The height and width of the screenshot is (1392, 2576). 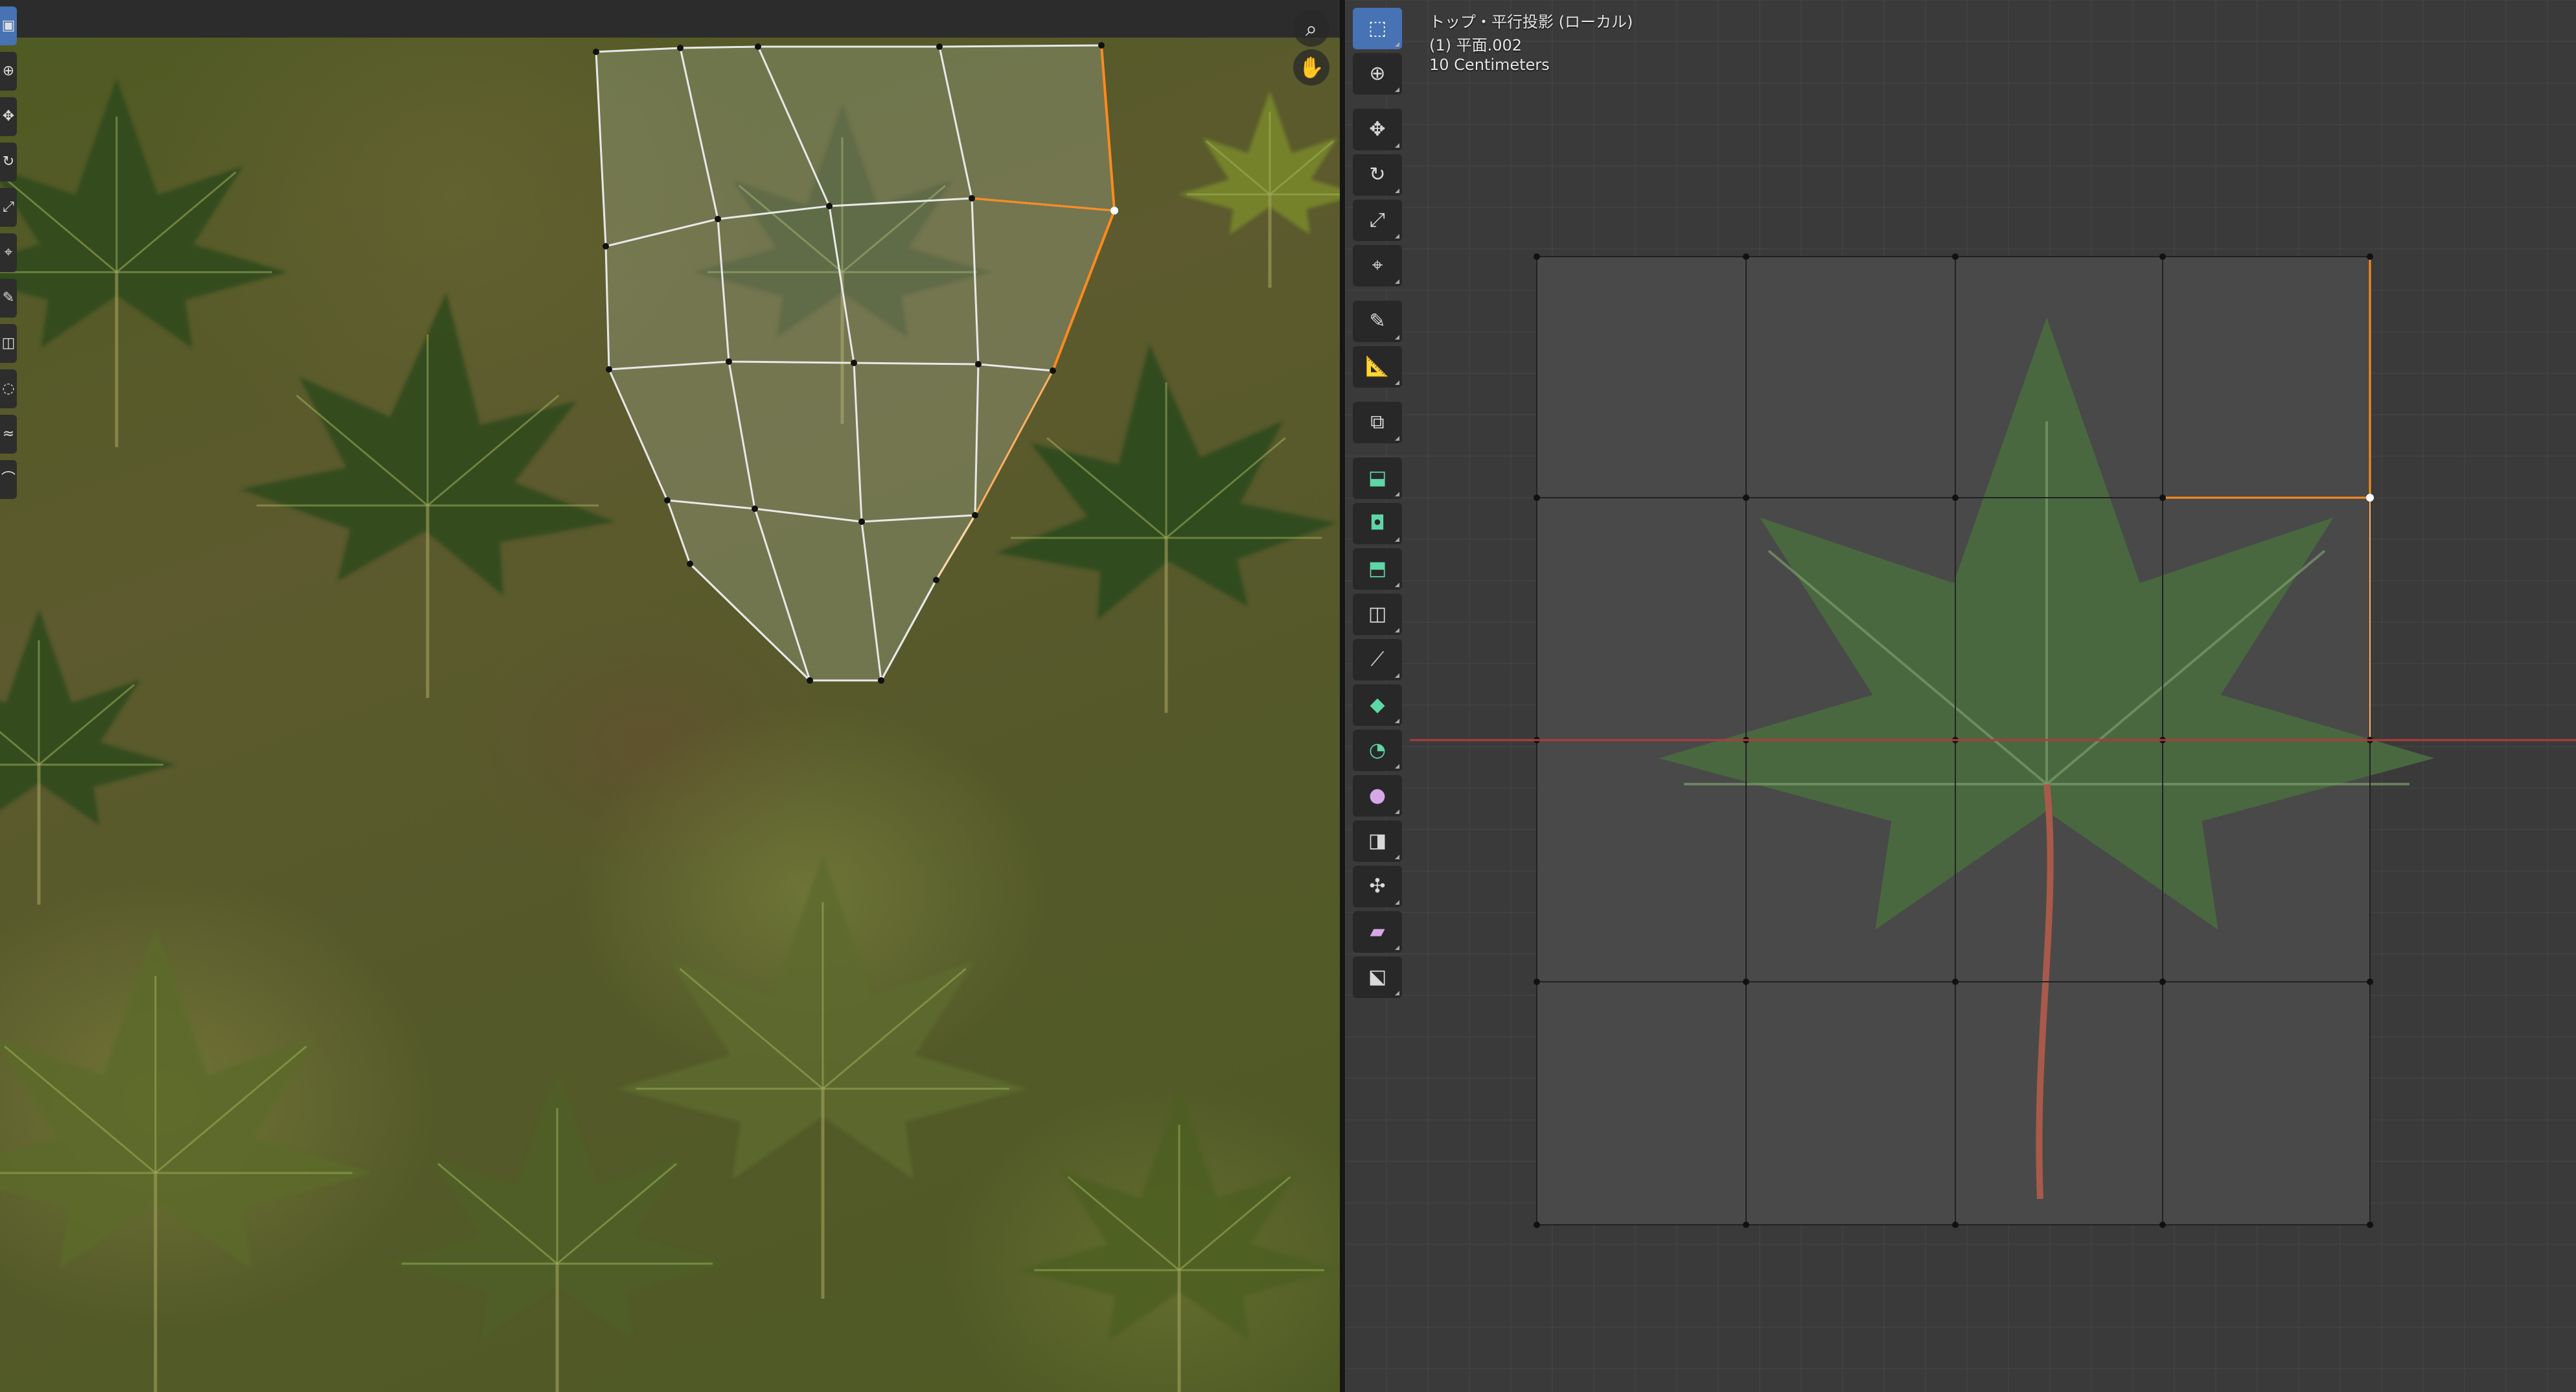 What do you see at coordinates (1311, 67) in the screenshot?
I see `hand-pan-icon: ✋` at bounding box center [1311, 67].